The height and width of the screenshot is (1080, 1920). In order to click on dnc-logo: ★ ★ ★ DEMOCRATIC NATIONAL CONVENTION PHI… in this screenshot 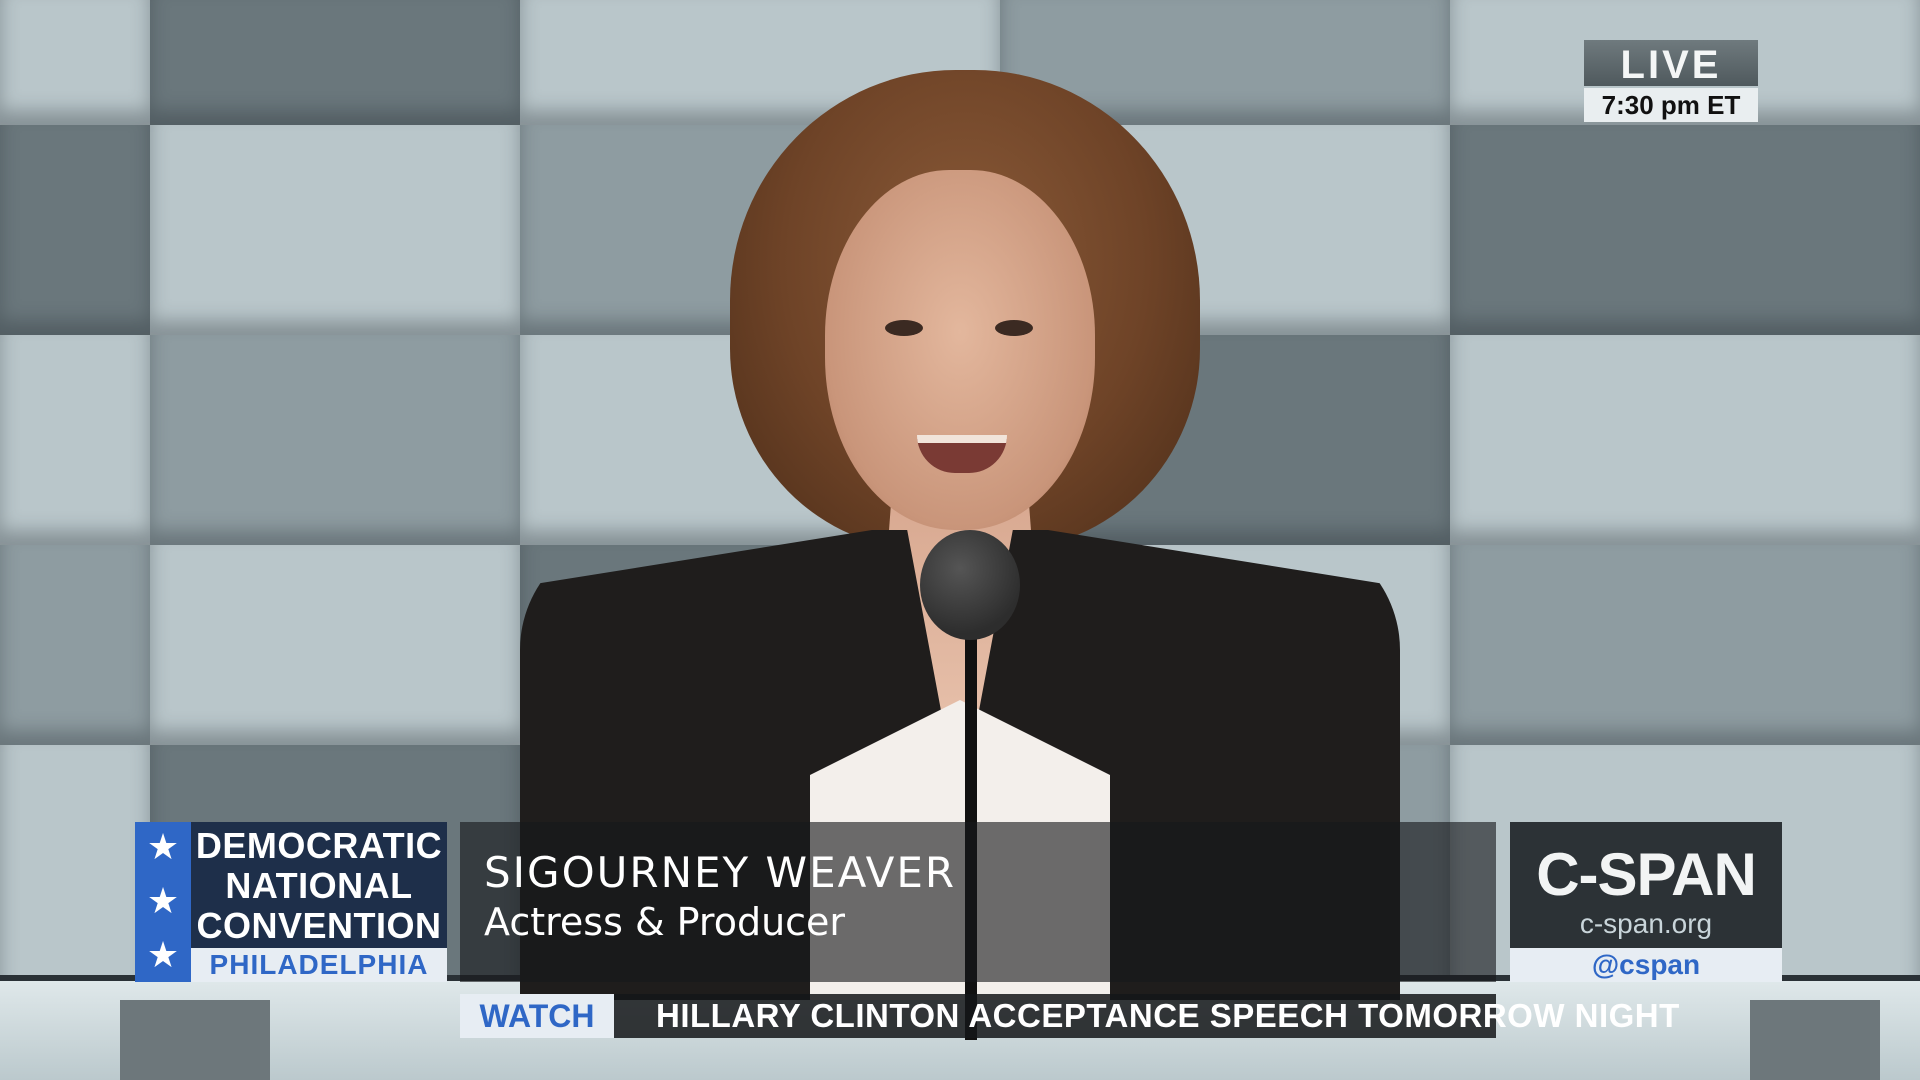, I will do `click(291, 902)`.